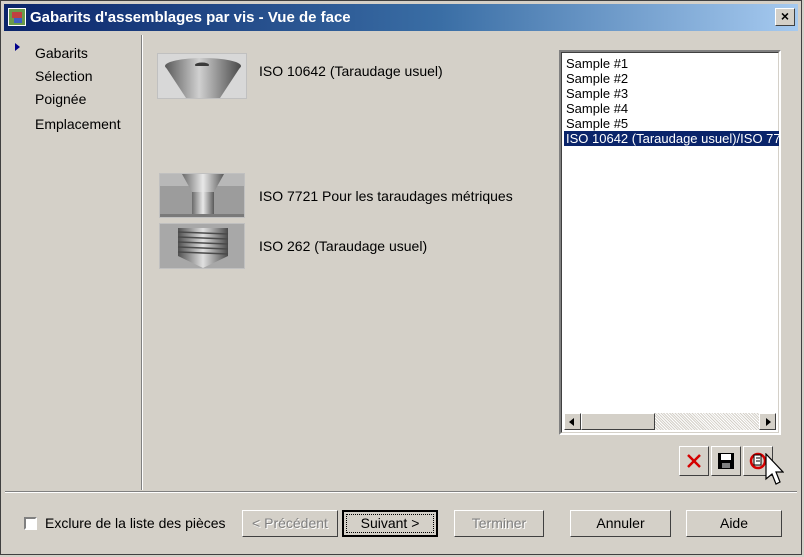 The width and height of the screenshot is (804, 557). What do you see at coordinates (64, 76) in the screenshot?
I see `step-selection: Sélection` at bounding box center [64, 76].